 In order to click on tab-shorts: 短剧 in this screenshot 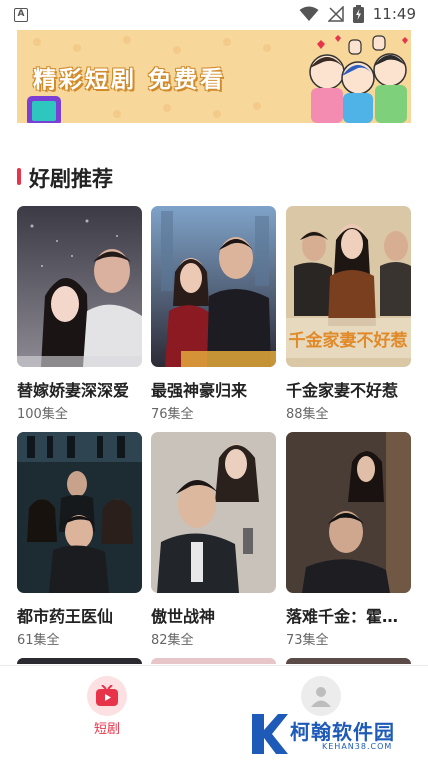, I will do `click(107, 706)`.